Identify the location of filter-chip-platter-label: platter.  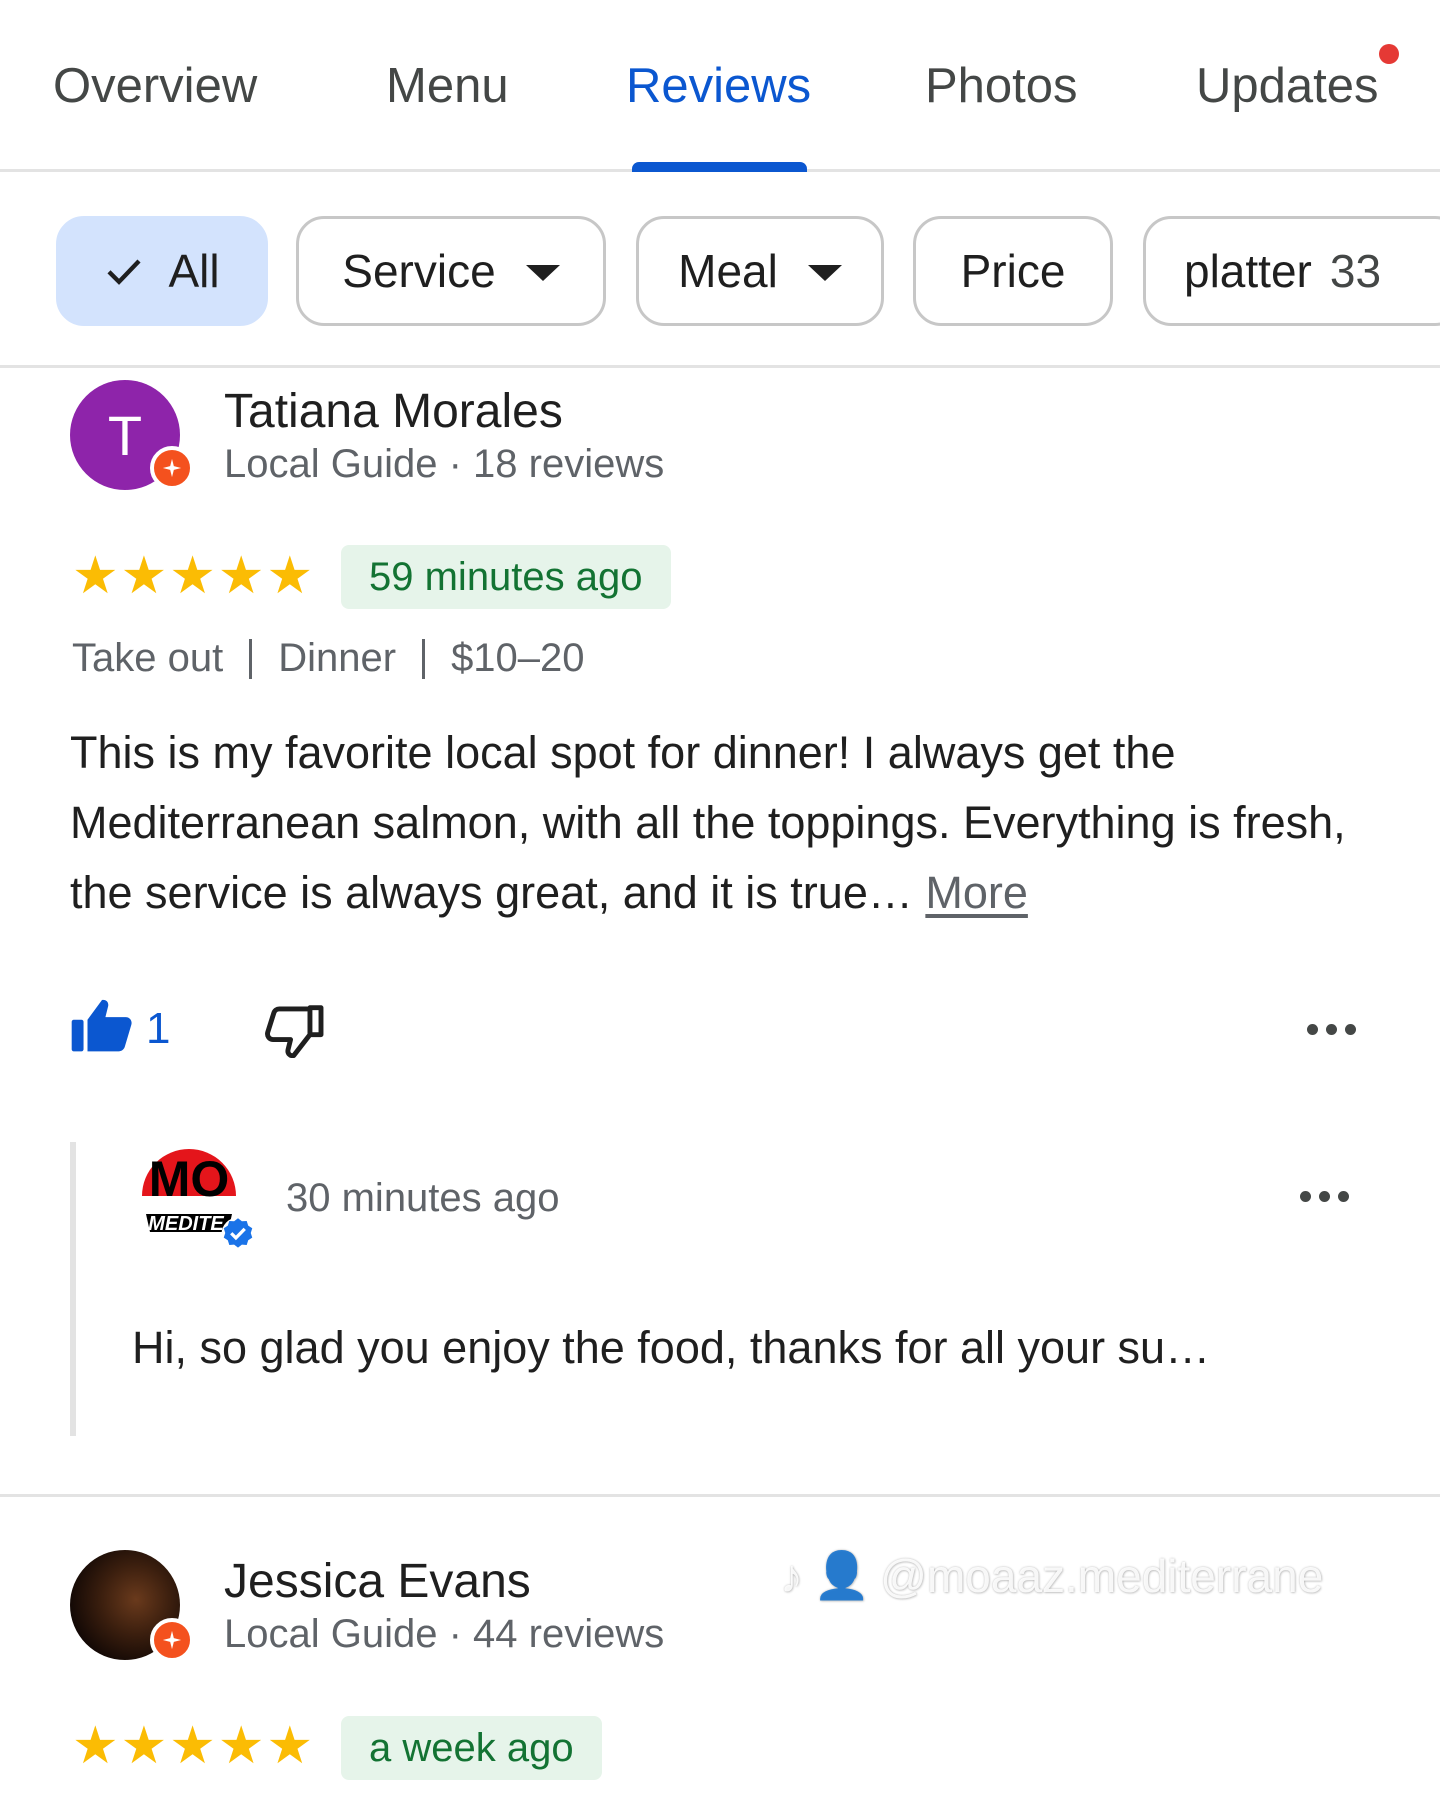
(1248, 271).